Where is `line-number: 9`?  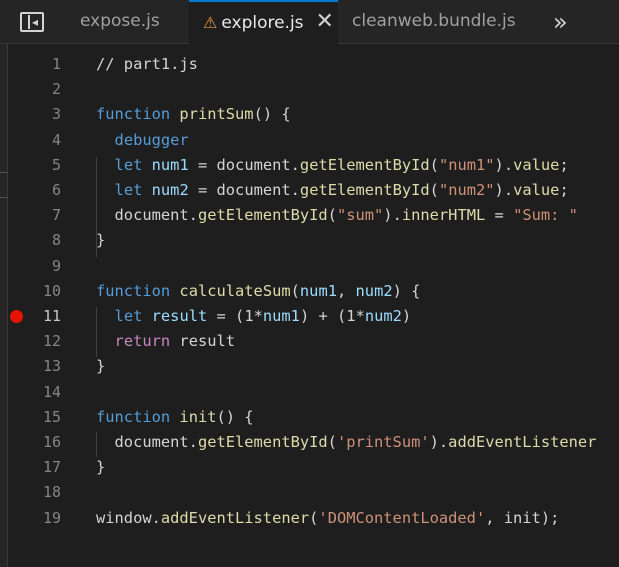 line-number: 9 is located at coordinates (56, 265).